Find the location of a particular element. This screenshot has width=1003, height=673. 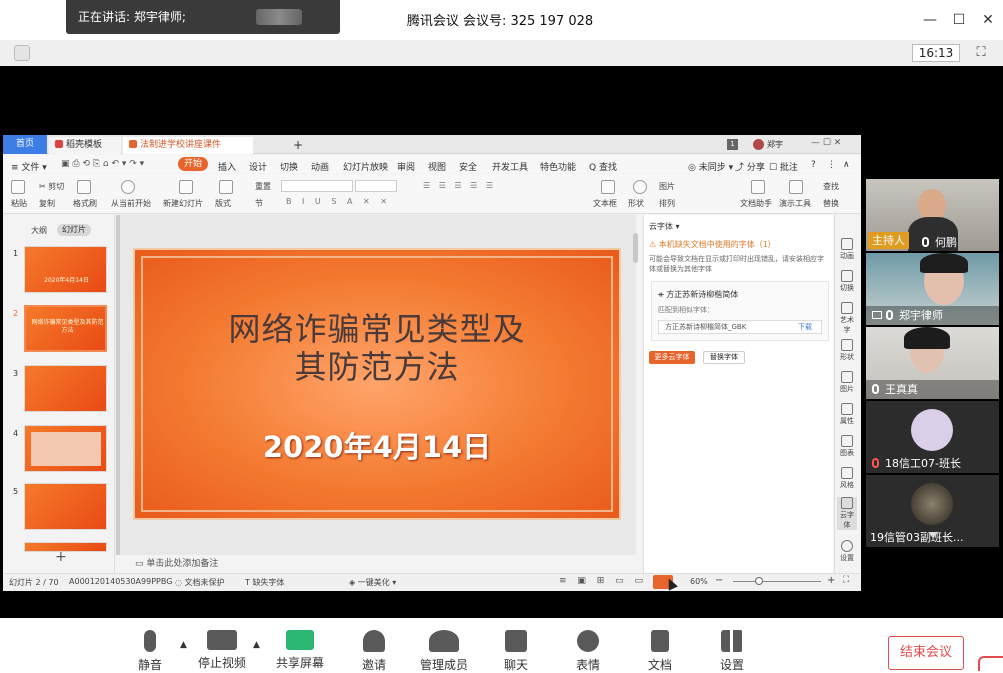

stop-video-button: 停止视频 is located at coordinates (222, 650).